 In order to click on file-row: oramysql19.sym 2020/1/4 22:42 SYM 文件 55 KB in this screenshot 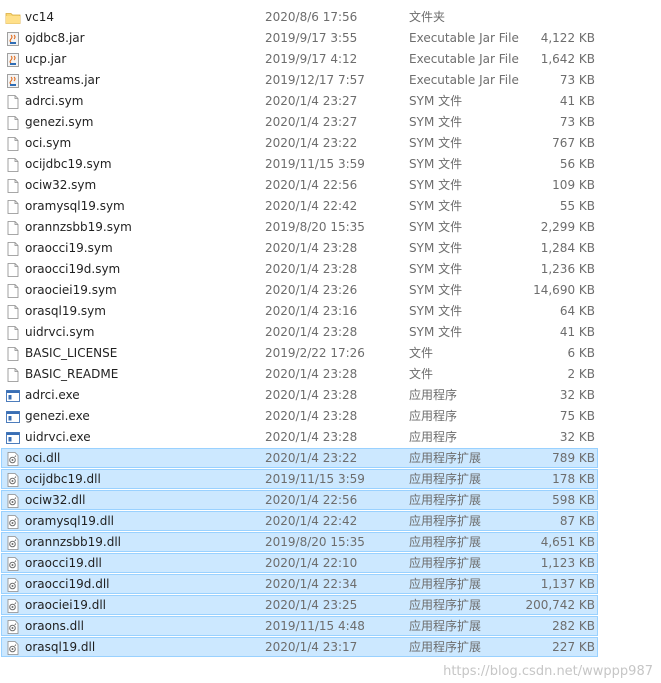, I will do `click(330, 206)`.